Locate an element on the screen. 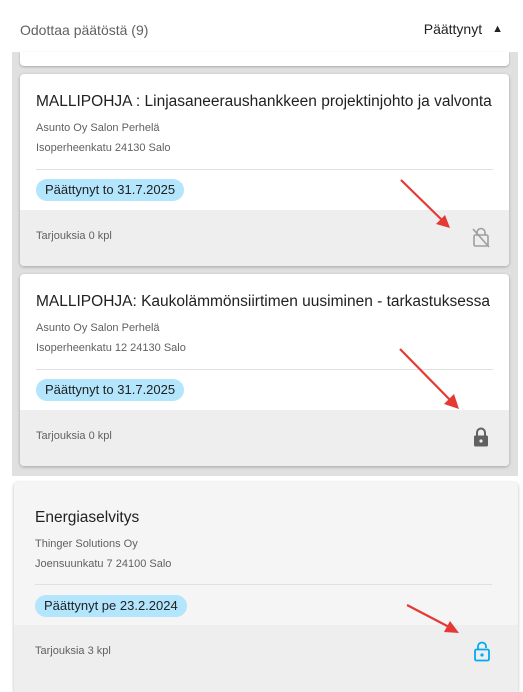  pending-count-label: Odottaa päätöstä (9) is located at coordinates (84, 30).